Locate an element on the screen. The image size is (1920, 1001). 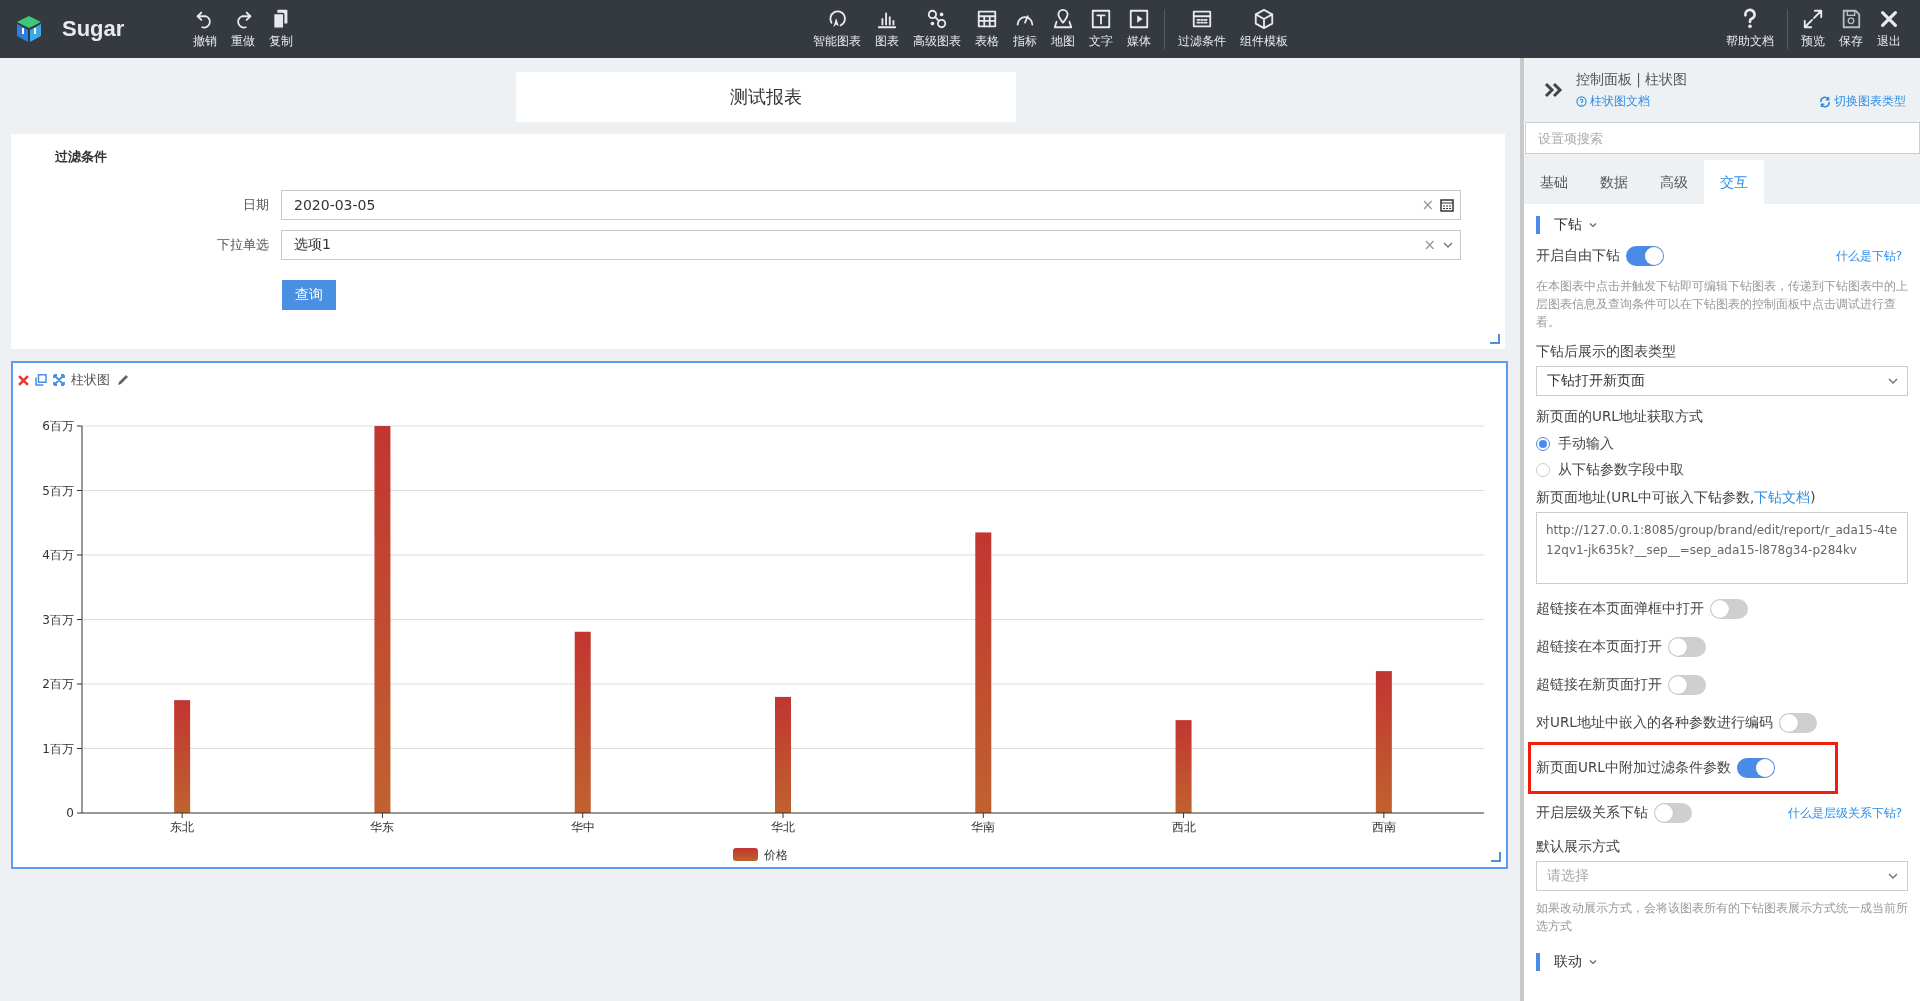
help-link: 什么是层级关系下钻? is located at coordinates (1844, 813).